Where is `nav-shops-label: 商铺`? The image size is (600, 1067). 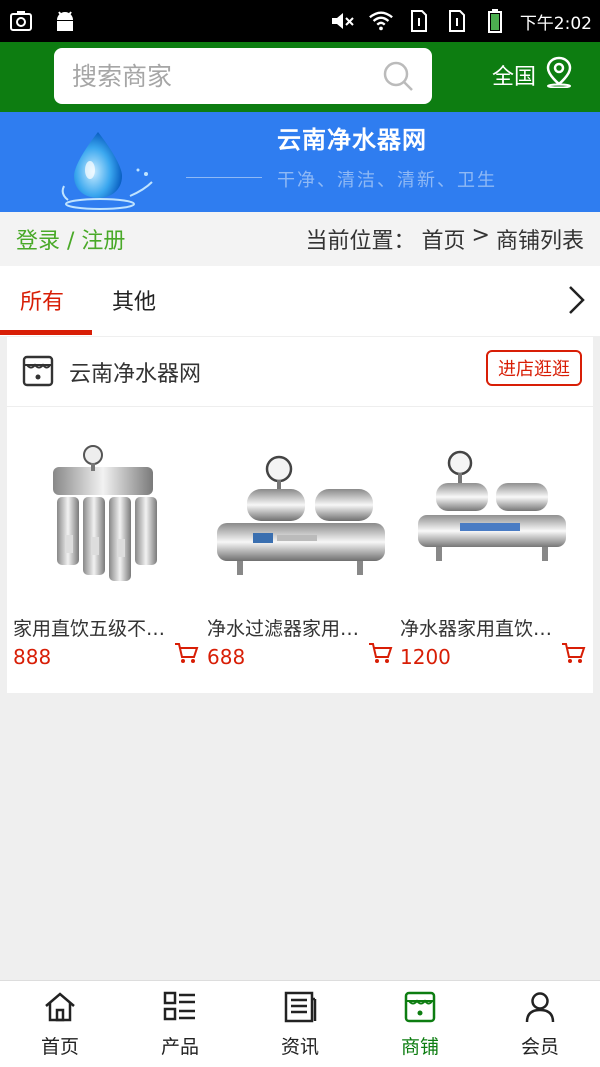
nav-shops-label: 商铺 is located at coordinates (419, 1047).